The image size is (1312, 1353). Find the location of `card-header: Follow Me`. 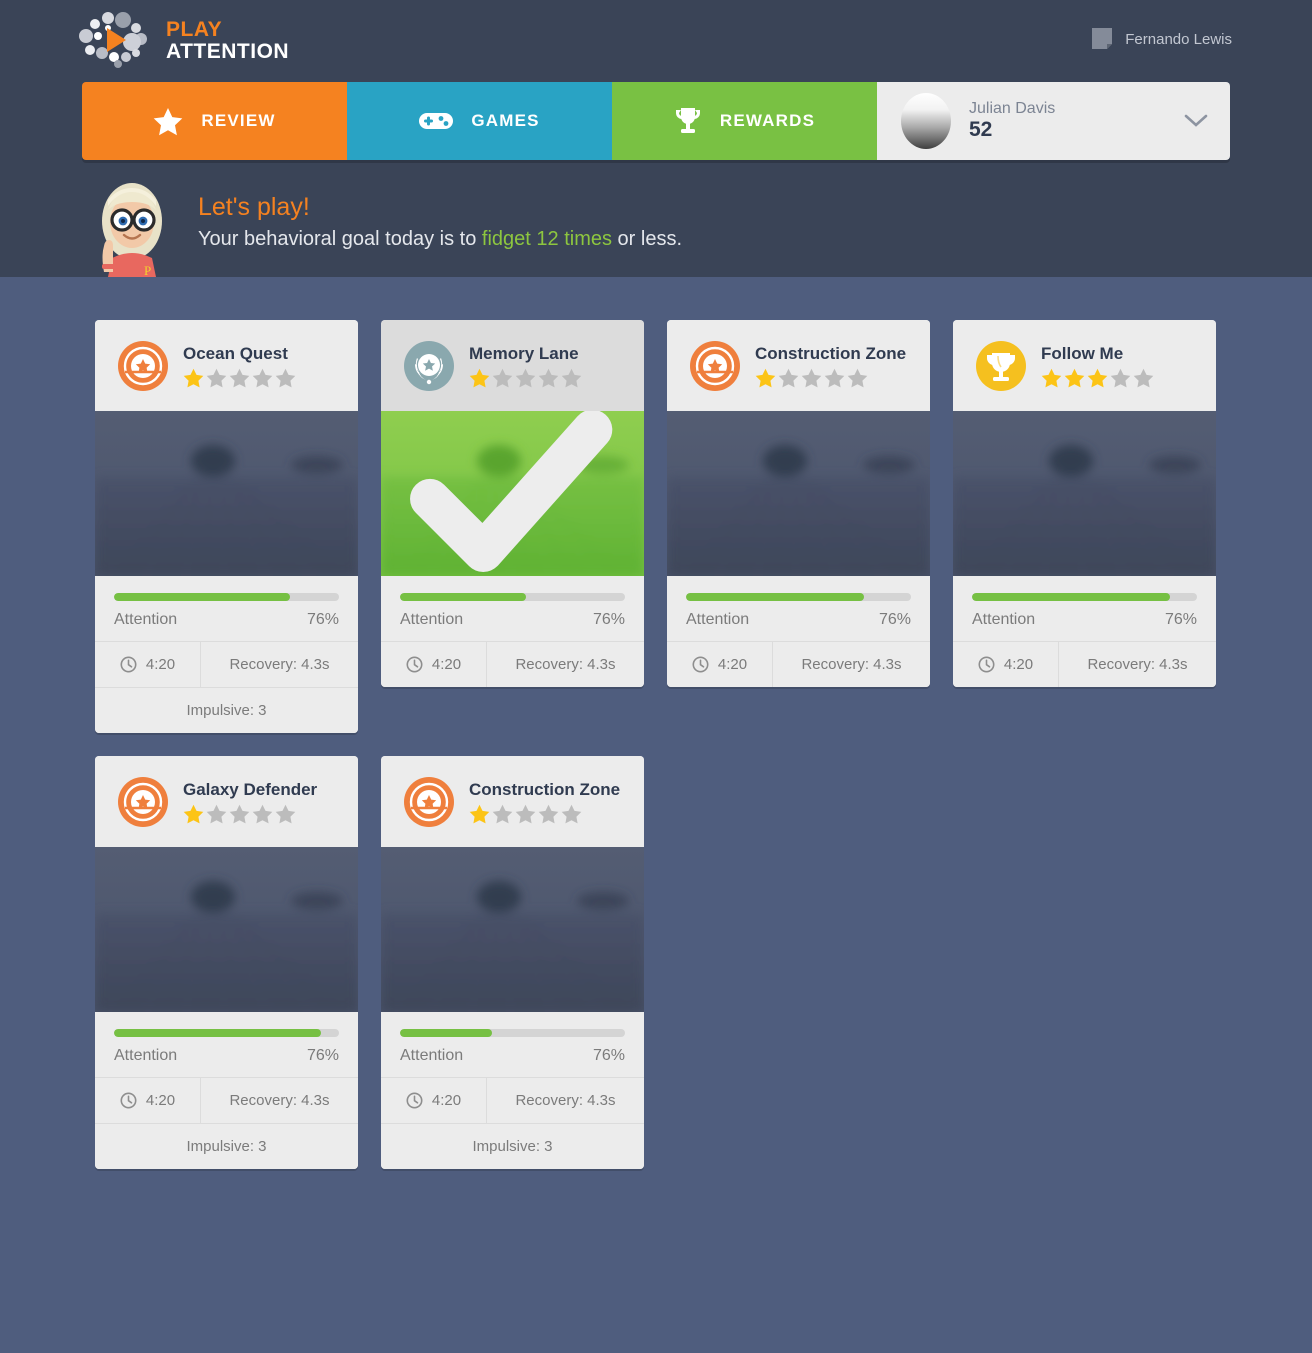

card-header: Follow Me is located at coordinates (1084, 365).